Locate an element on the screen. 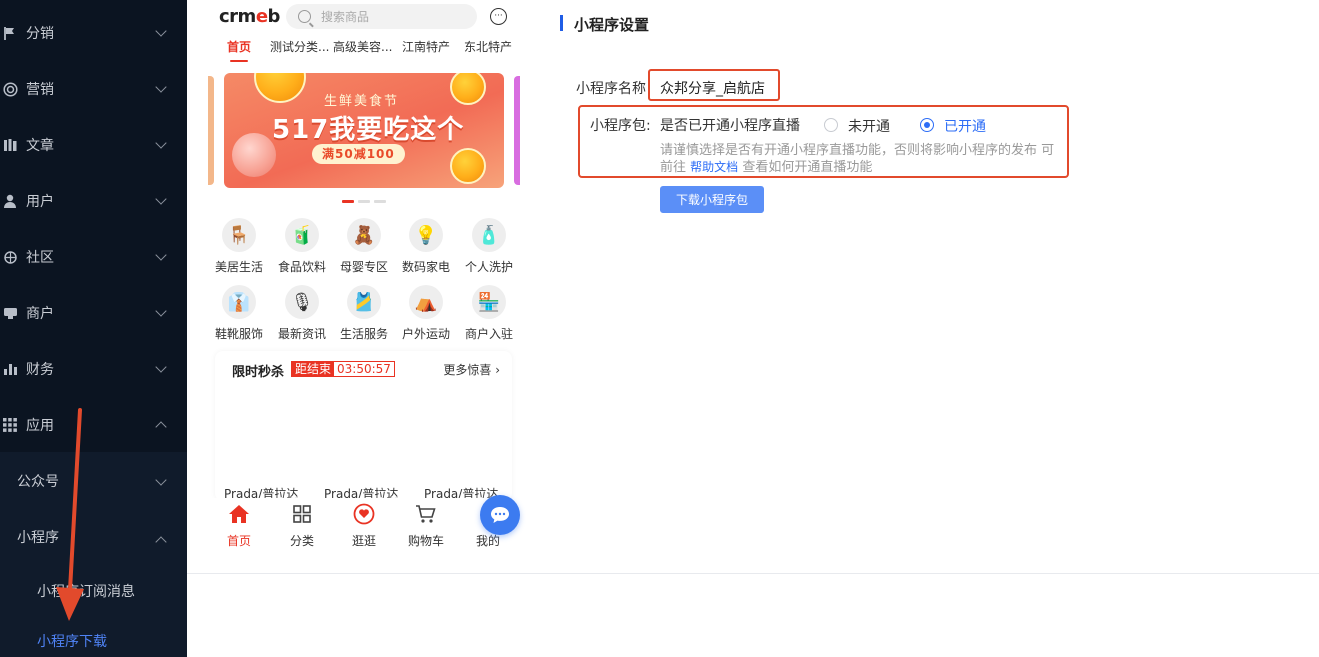 The height and width of the screenshot is (657, 1319). banner-next-peek is located at coordinates (517, 130).